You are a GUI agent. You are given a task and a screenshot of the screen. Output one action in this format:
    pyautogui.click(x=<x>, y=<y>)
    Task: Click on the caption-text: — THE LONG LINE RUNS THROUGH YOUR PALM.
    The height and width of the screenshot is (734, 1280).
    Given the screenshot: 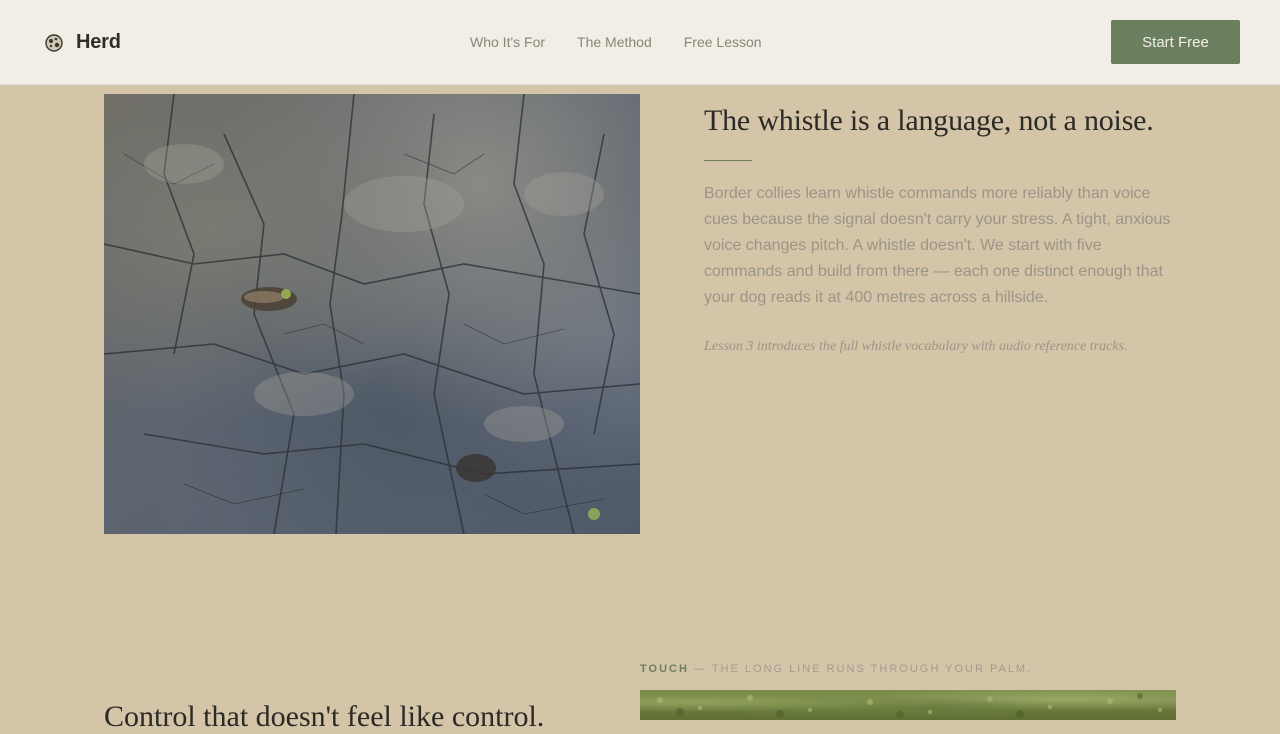 What is the action you would take?
    pyautogui.click(x=860, y=669)
    